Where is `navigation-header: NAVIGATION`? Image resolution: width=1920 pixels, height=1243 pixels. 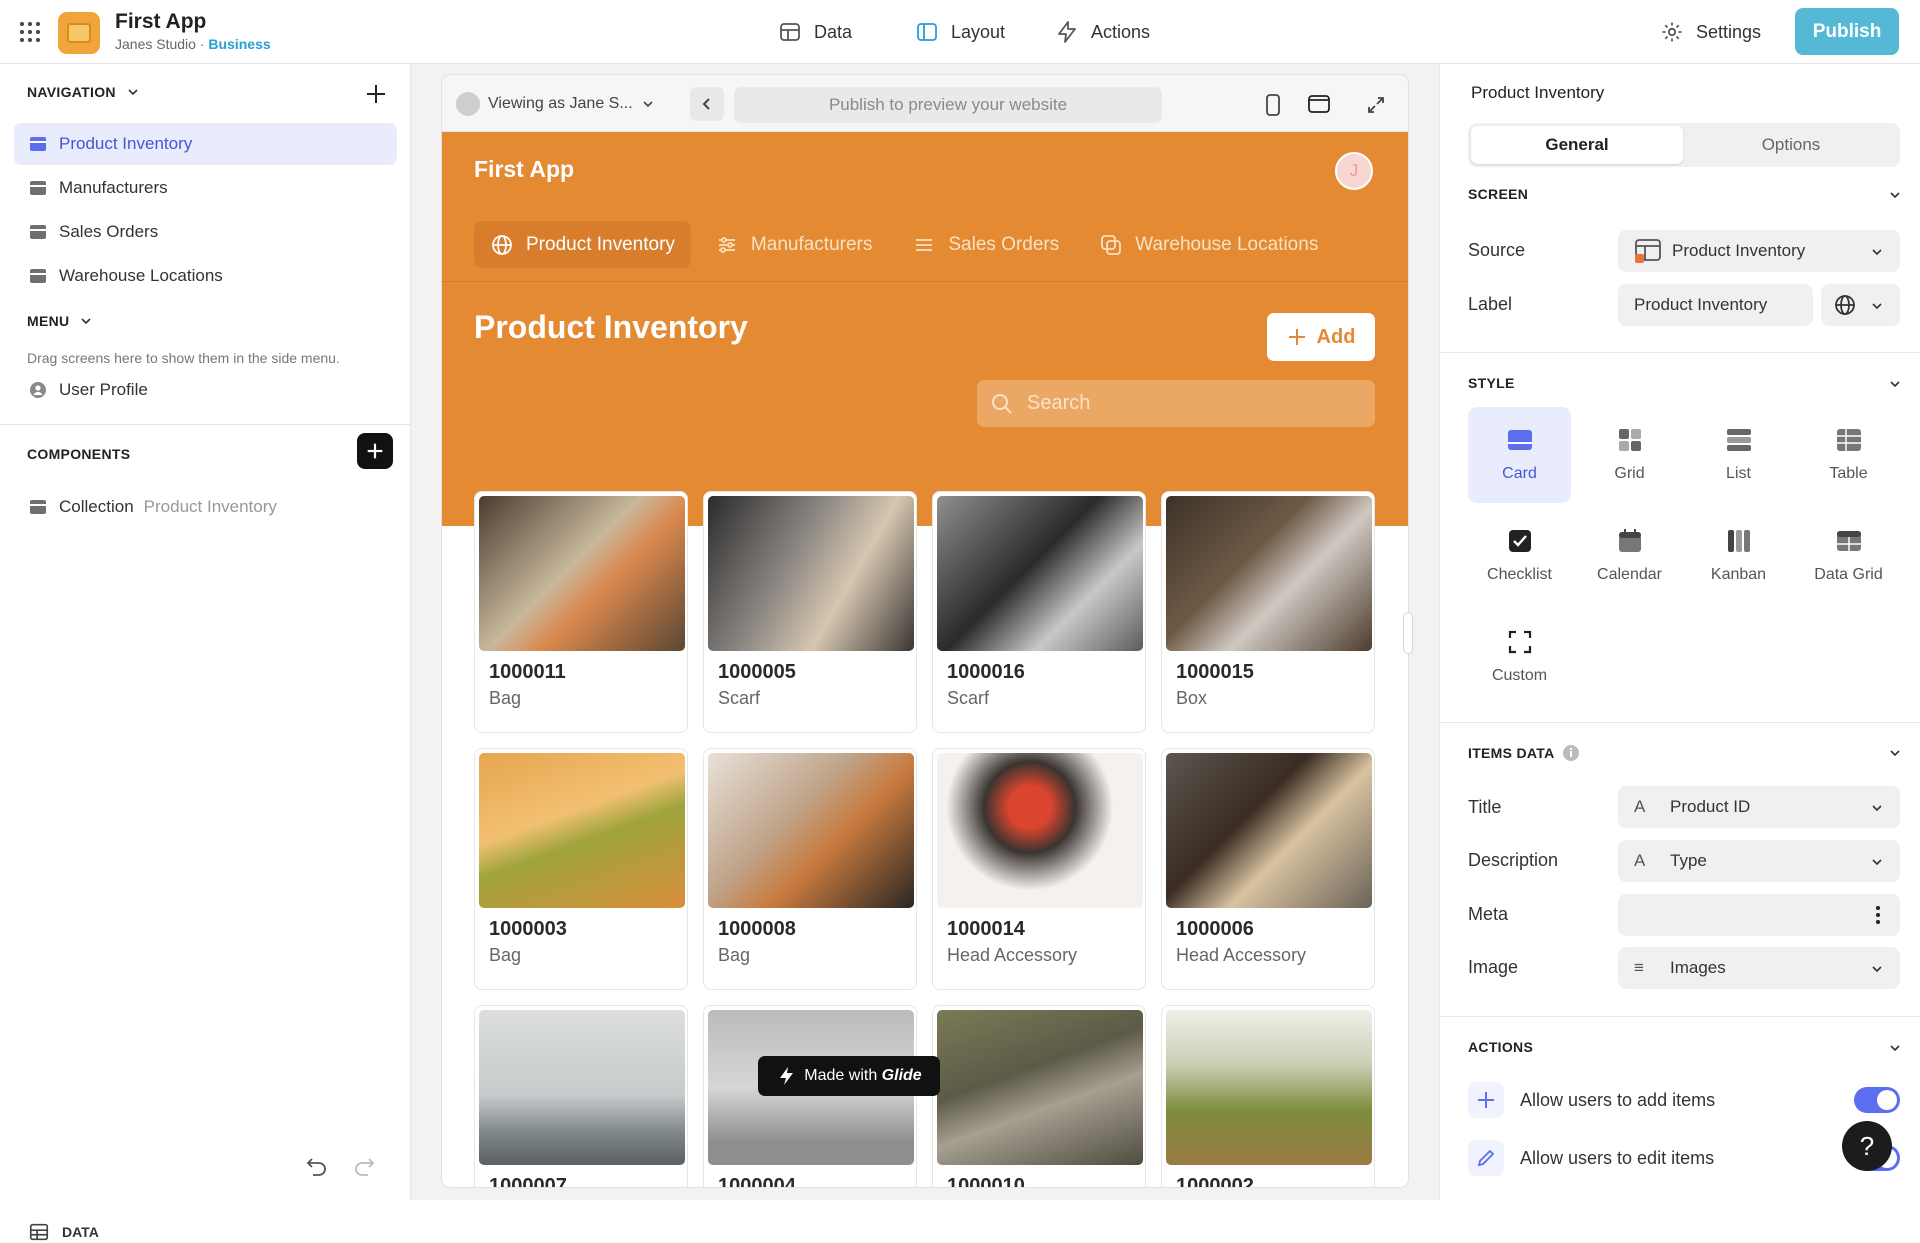 navigation-header: NAVIGATION is located at coordinates (83, 92).